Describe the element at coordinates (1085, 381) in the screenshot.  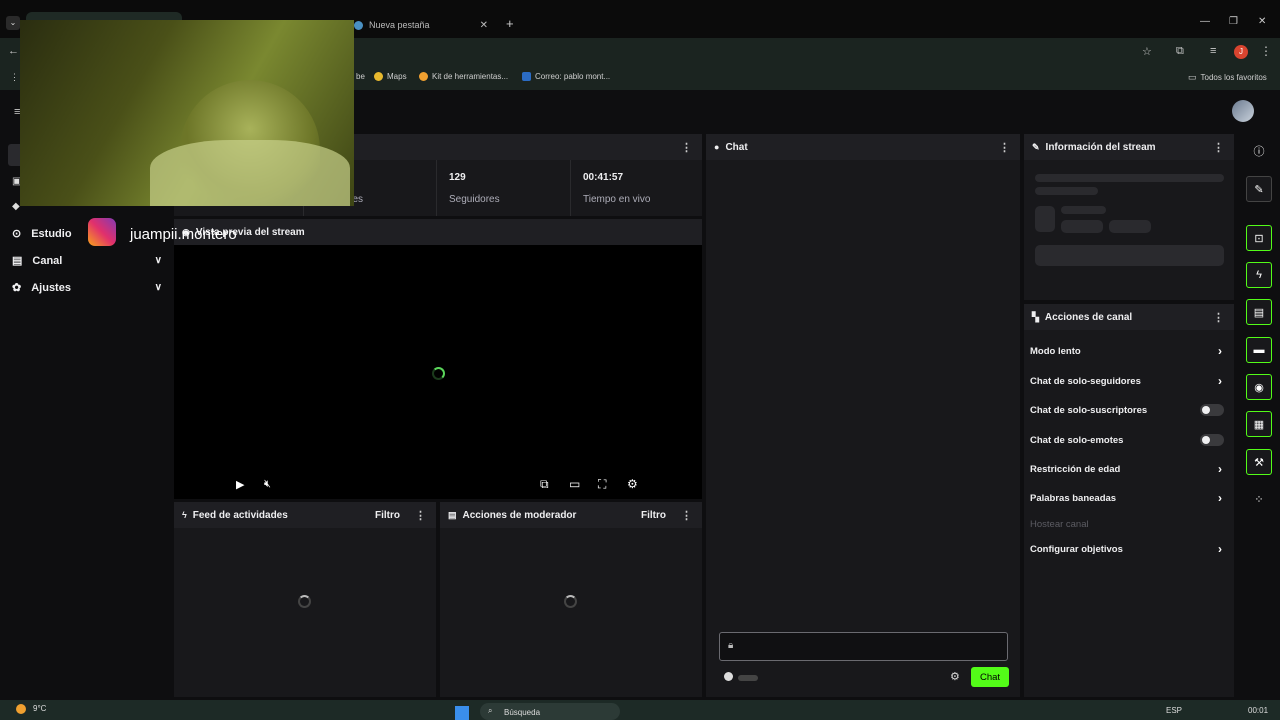
I see `action-label: Chat de solo-seguidores` at that location.